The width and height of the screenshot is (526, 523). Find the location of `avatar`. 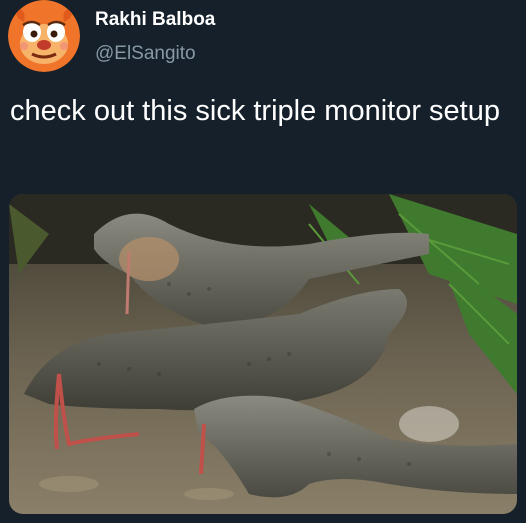

avatar is located at coordinates (44, 36).